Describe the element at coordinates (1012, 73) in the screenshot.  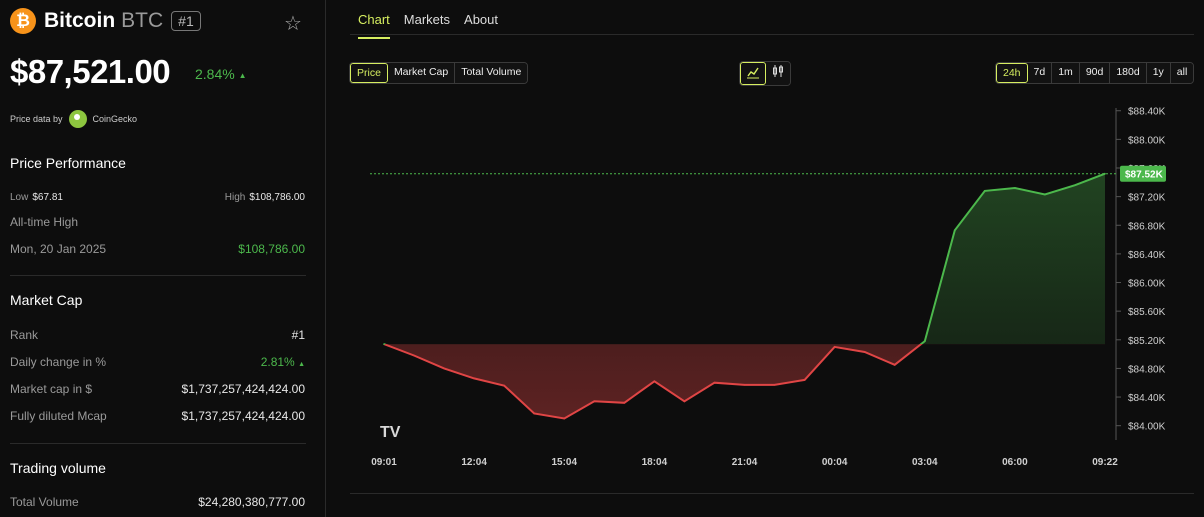
I see `range-24h-button: 24h` at that location.